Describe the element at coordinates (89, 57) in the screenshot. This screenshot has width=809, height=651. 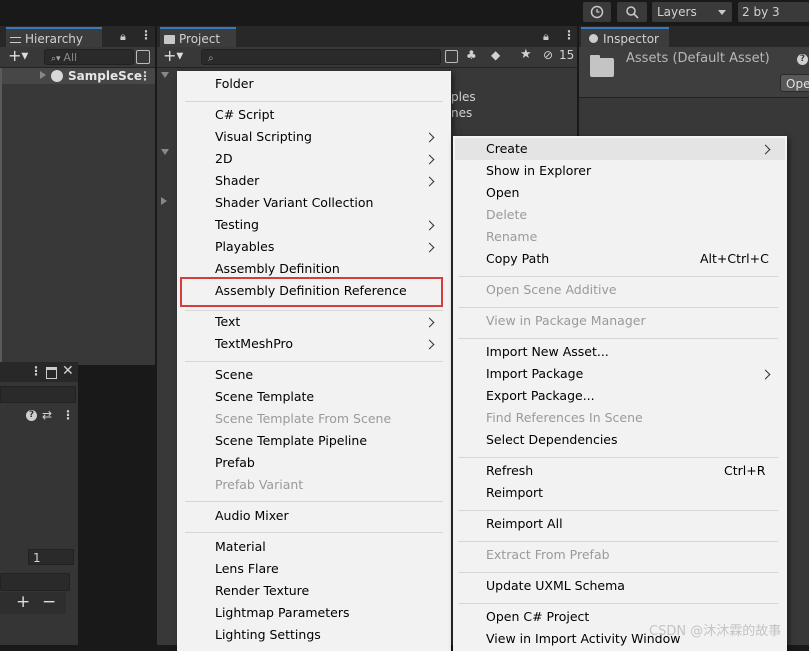
I see `hierarchy-search-input: ⌕▾ All` at that location.